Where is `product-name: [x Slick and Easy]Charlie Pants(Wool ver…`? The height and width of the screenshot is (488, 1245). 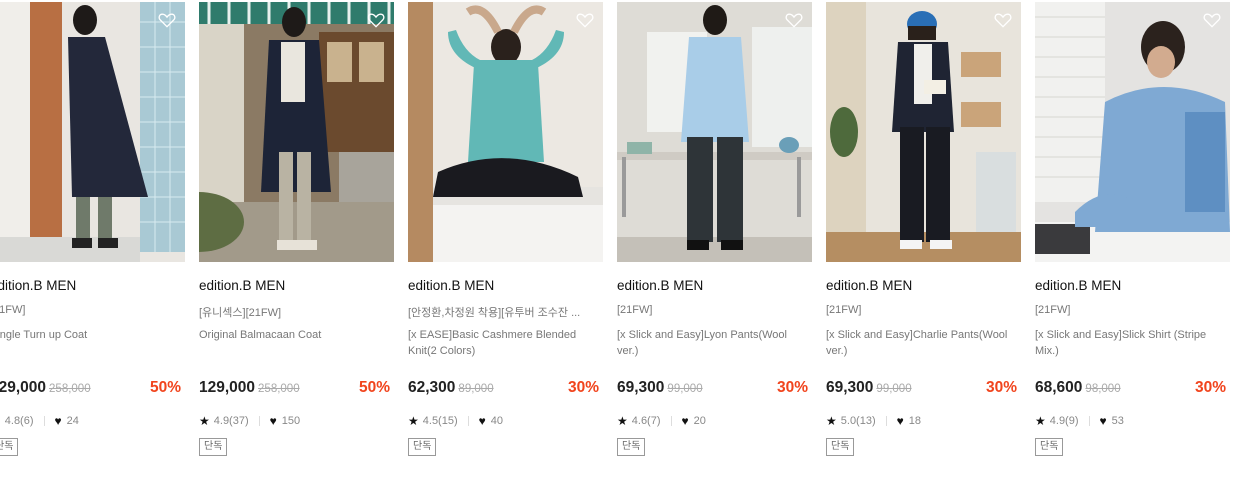
product-name: [x Slick and Easy]Charlie Pants(Wool ver… is located at coordinates (920, 343).